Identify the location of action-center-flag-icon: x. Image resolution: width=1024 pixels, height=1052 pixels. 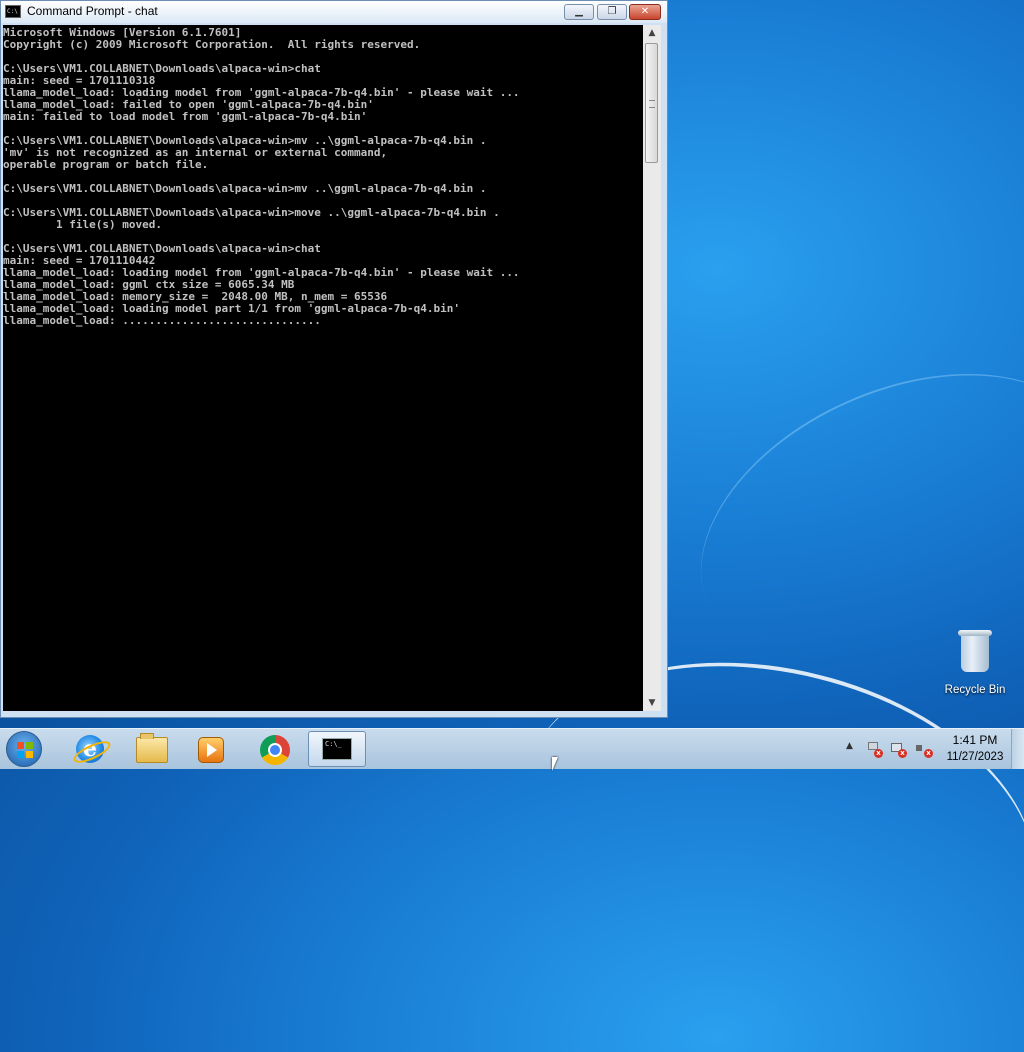
(874, 750).